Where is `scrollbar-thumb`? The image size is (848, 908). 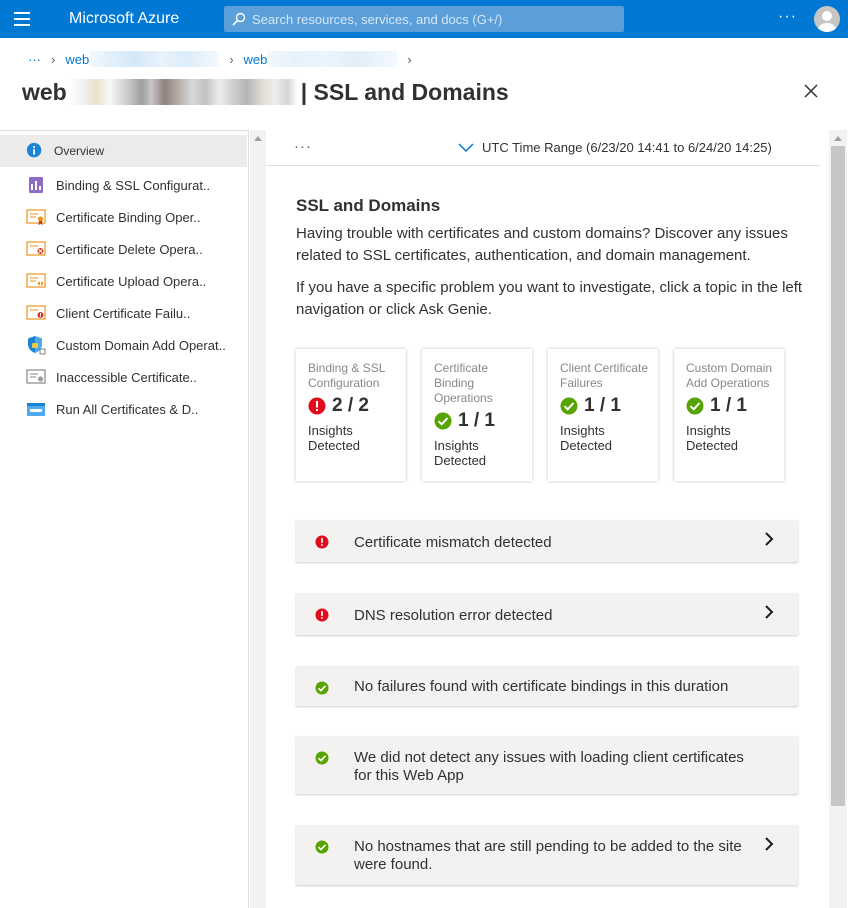 scrollbar-thumb is located at coordinates (838, 476).